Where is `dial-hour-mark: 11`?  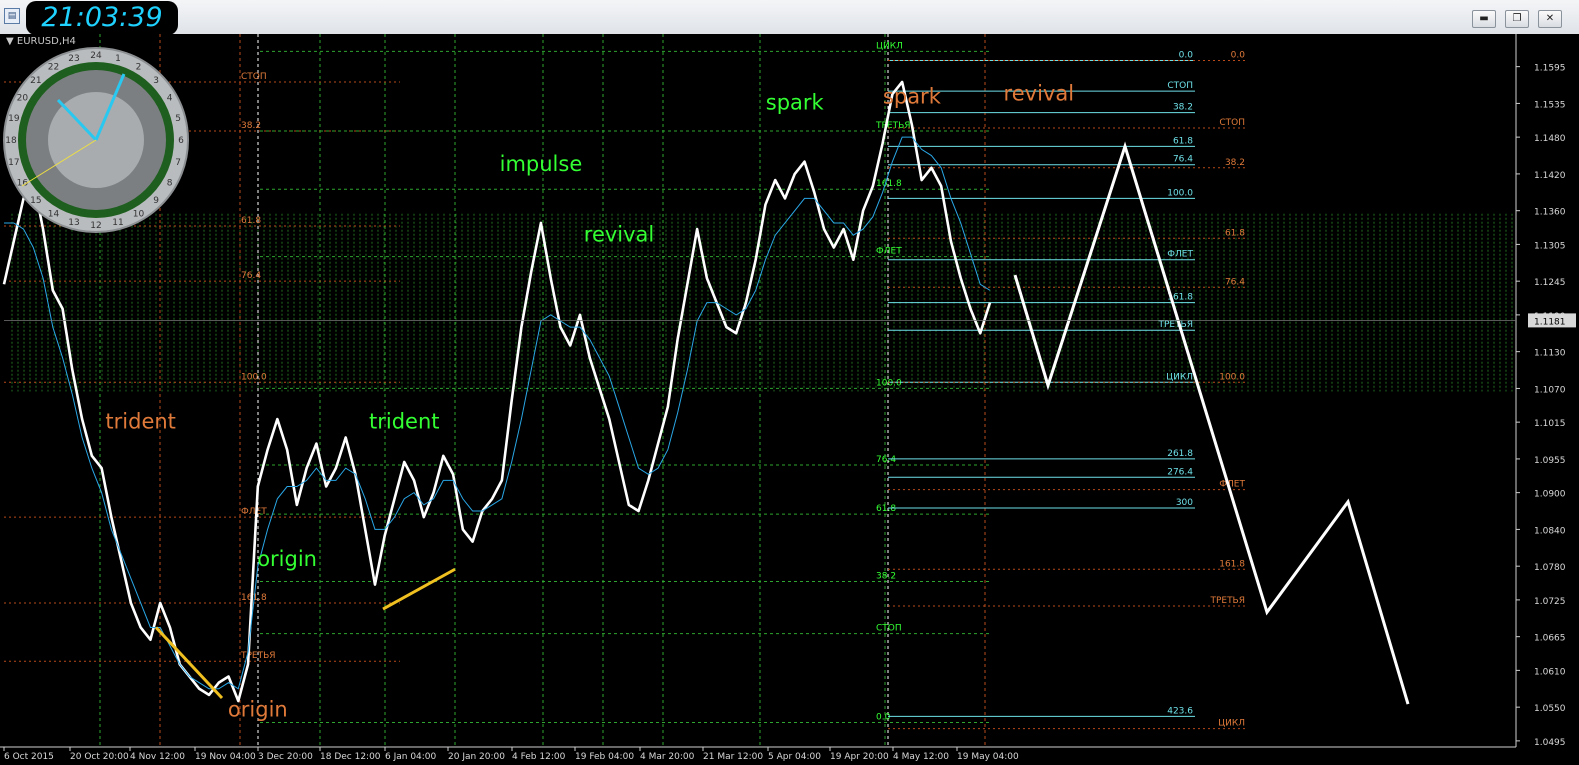
dial-hour-mark: 11 is located at coordinates (117, 223).